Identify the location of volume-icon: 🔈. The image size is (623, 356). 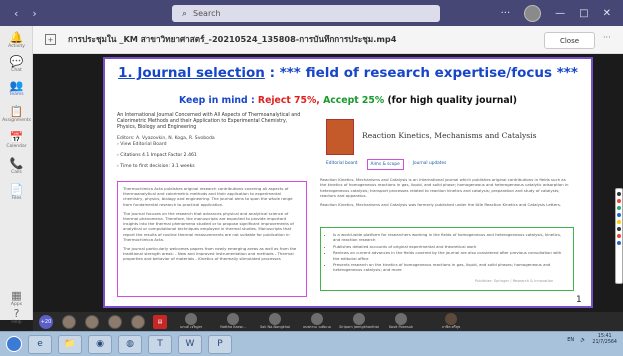
(583, 340).